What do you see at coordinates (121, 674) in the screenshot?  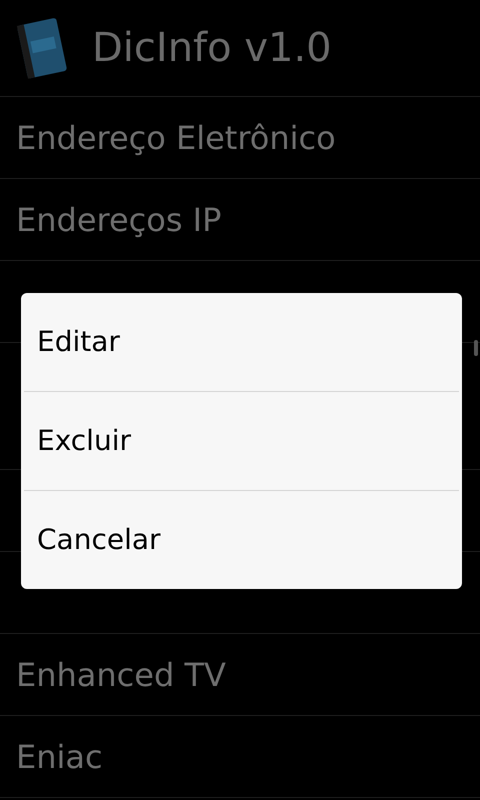 I see `list-item: Enhanced TV` at bounding box center [121, 674].